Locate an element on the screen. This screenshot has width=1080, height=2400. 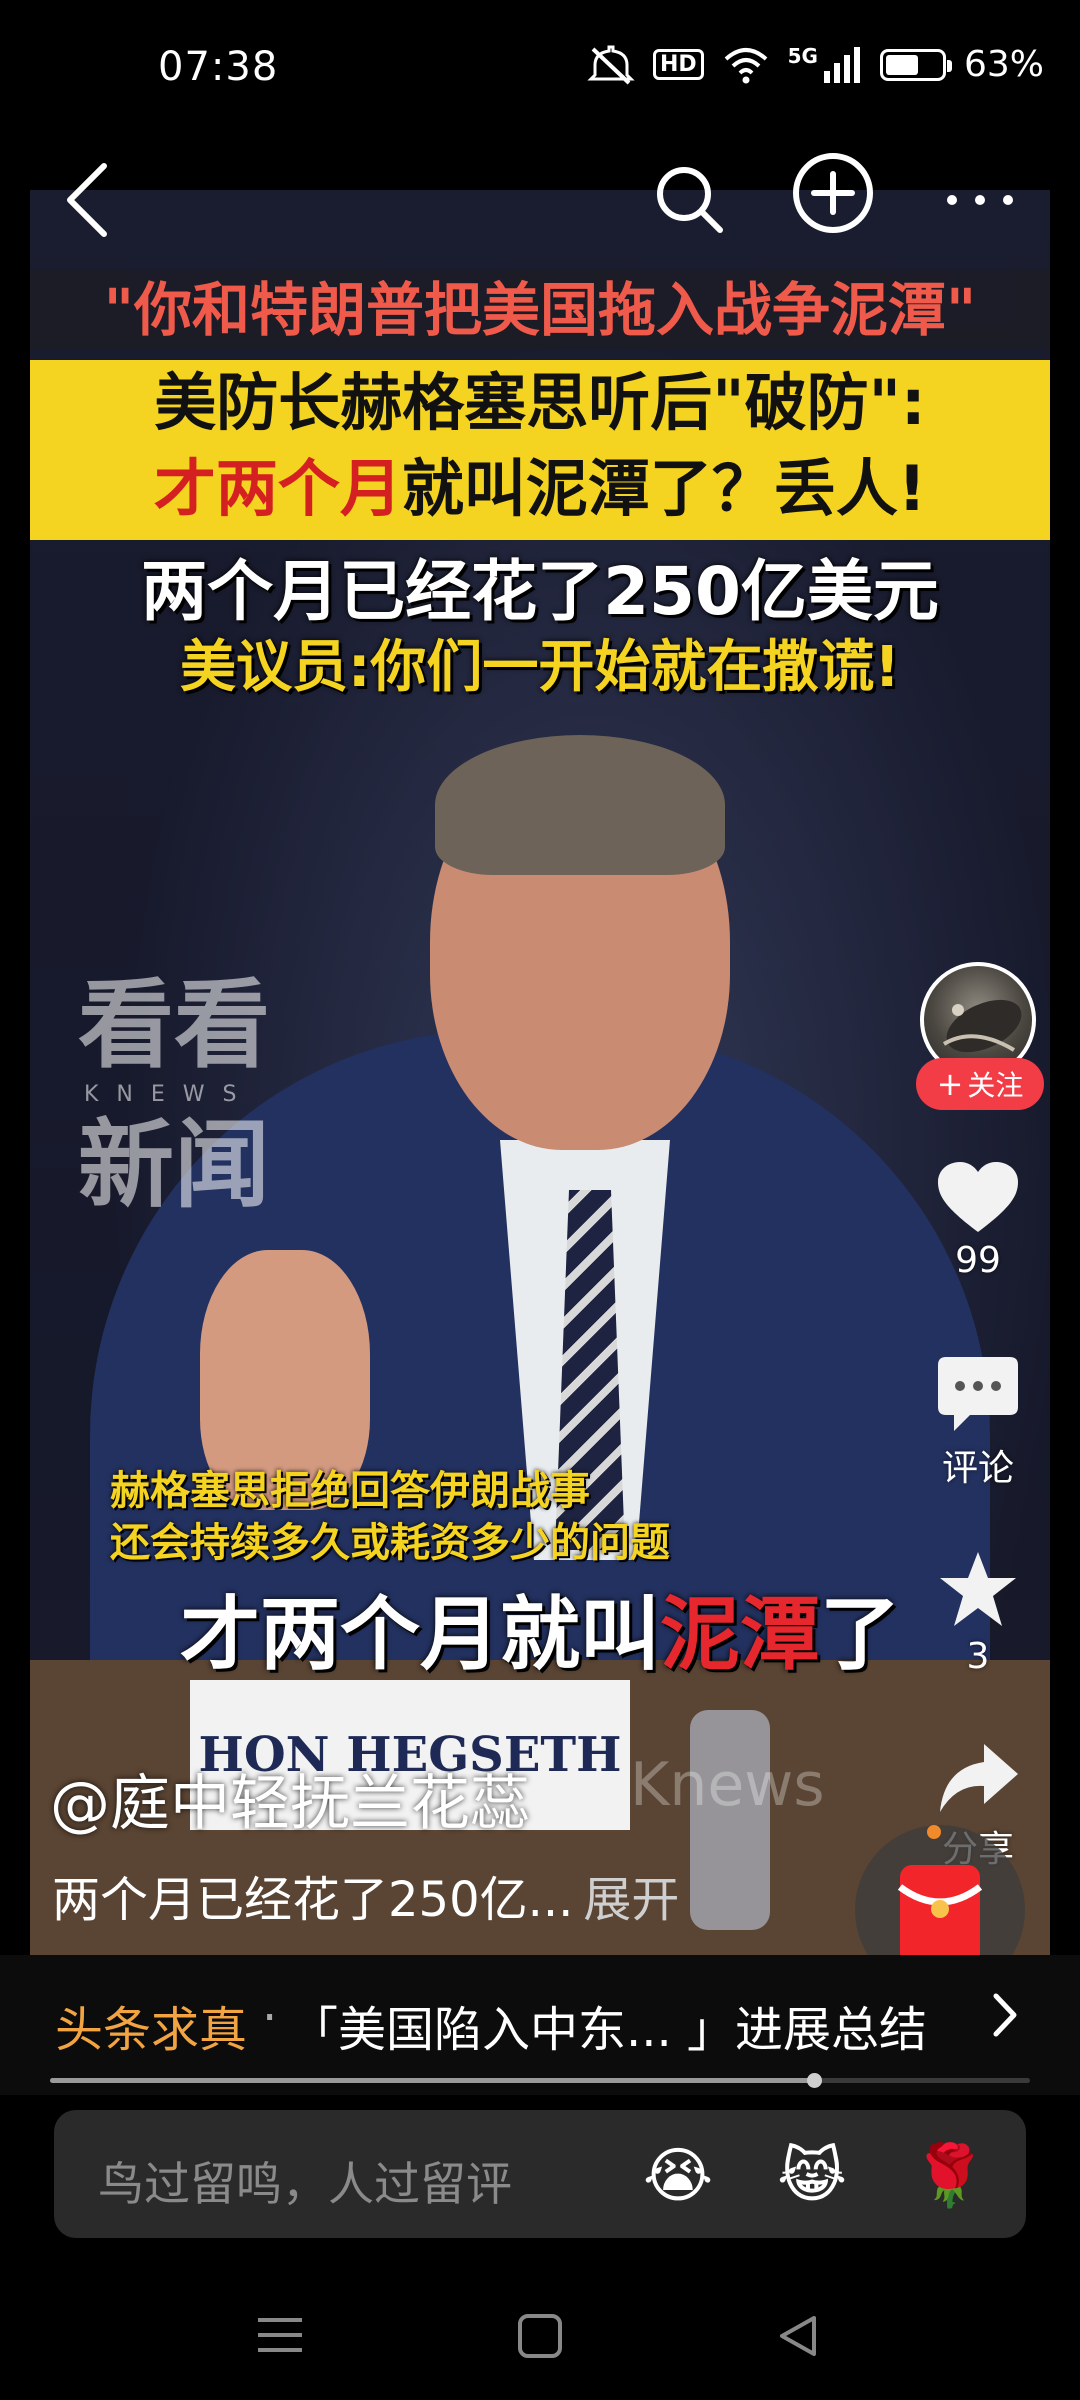
video-white-headline: 两个月已经花了250亿美元 is located at coordinates (540, 591).